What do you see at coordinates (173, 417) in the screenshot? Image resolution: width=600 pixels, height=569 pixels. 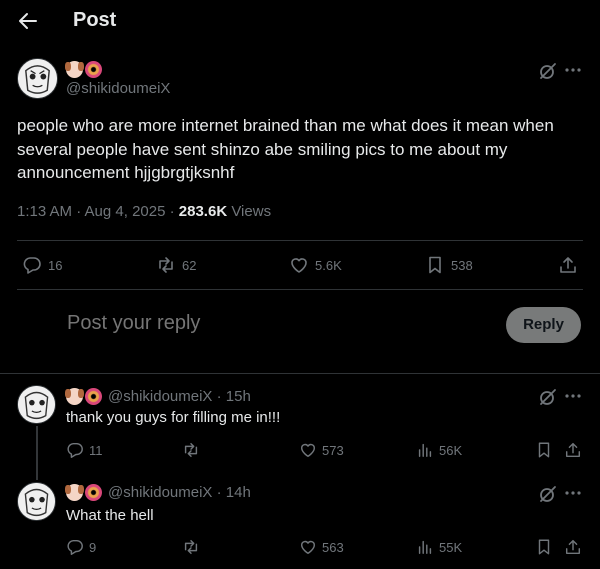 I see `reply-text: thank you guys for filling me in!!!` at bounding box center [173, 417].